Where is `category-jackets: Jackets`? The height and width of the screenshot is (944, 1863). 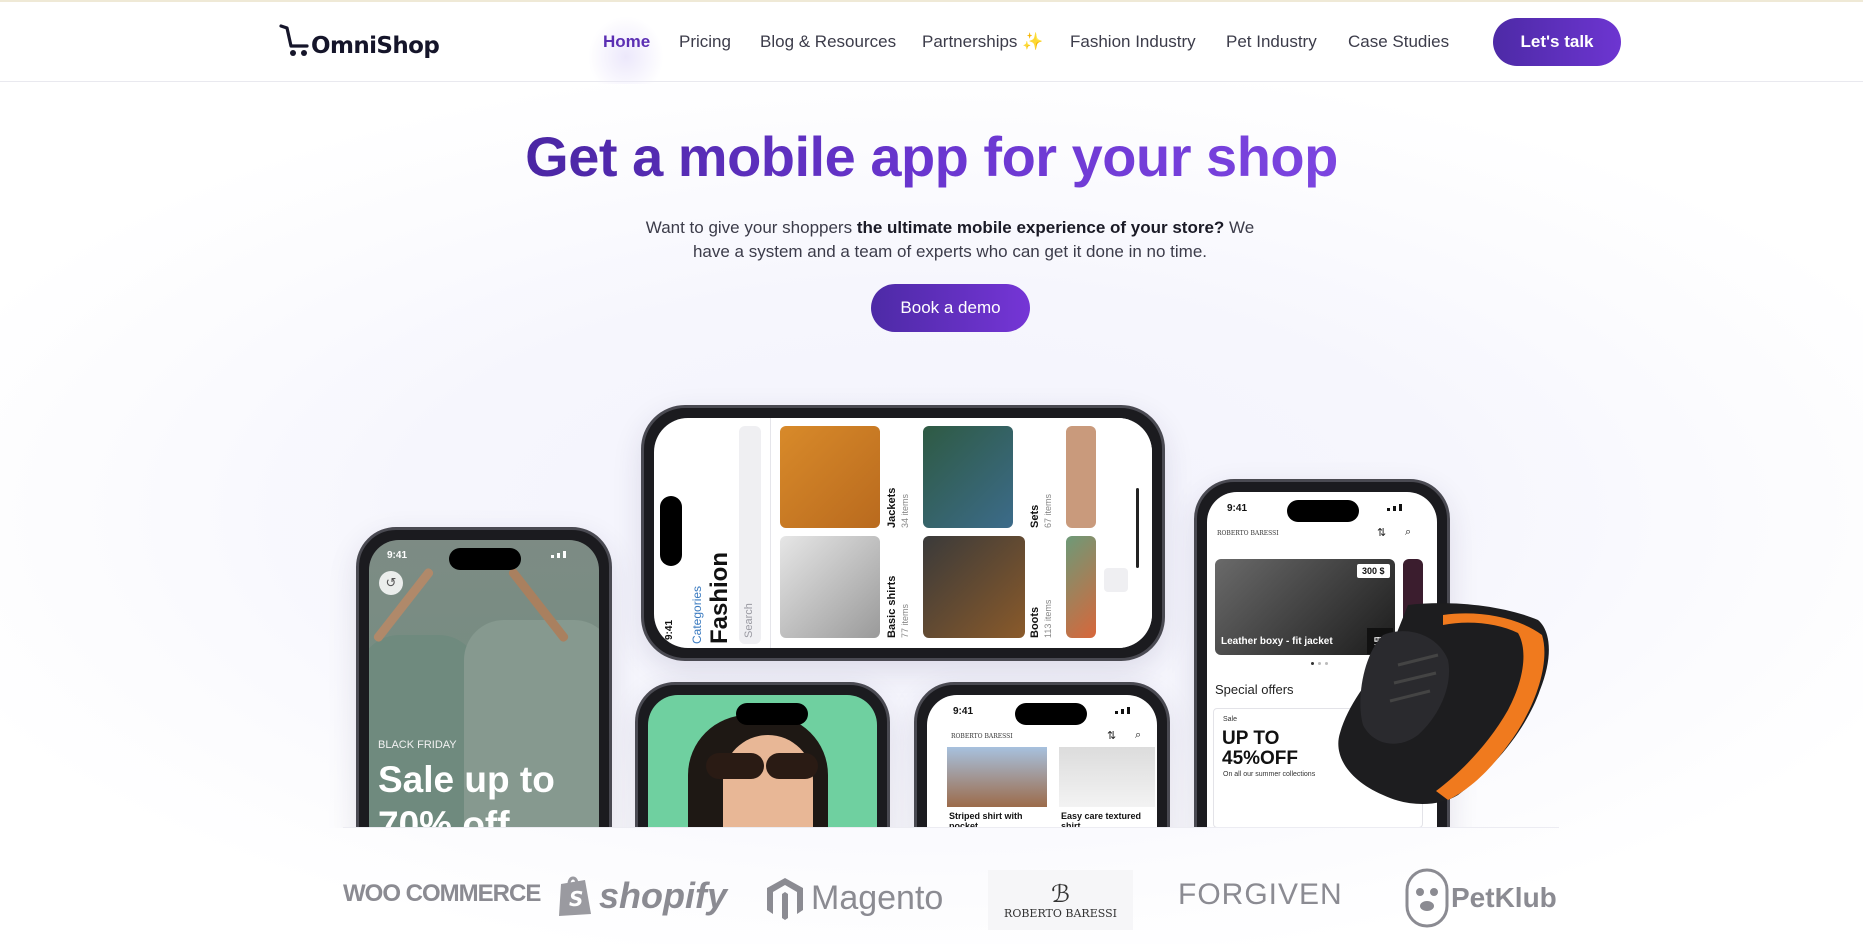 category-jackets: Jackets is located at coordinates (892, 508).